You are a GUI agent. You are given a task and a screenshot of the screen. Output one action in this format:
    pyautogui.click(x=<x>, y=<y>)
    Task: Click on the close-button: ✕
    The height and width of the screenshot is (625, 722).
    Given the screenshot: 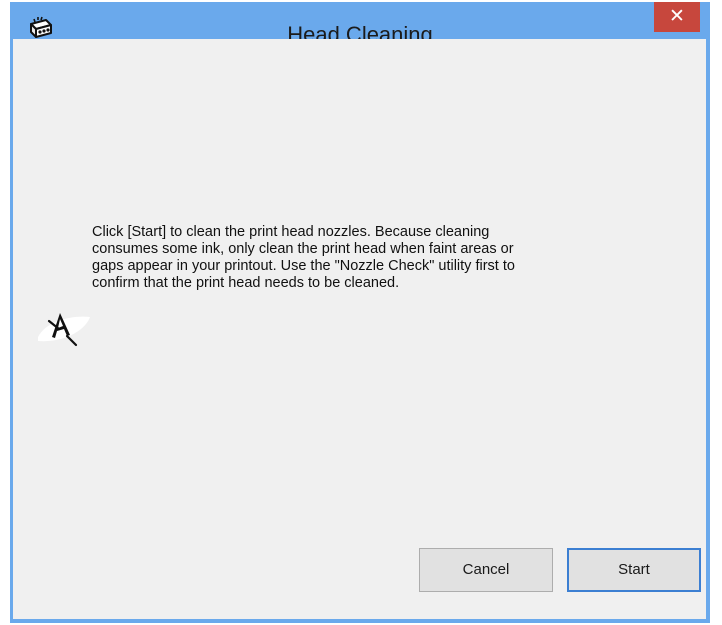 What is the action you would take?
    pyautogui.click(x=677, y=17)
    